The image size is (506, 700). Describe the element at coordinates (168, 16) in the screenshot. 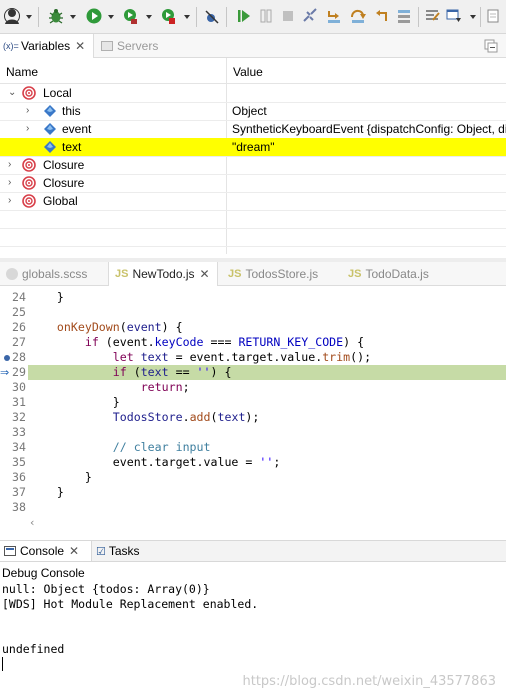

I see `stop-icon` at that location.